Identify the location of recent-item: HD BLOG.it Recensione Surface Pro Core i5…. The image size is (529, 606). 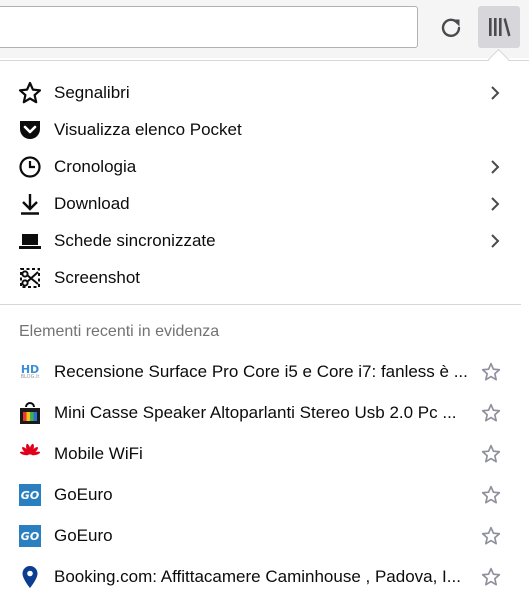
(264, 372).